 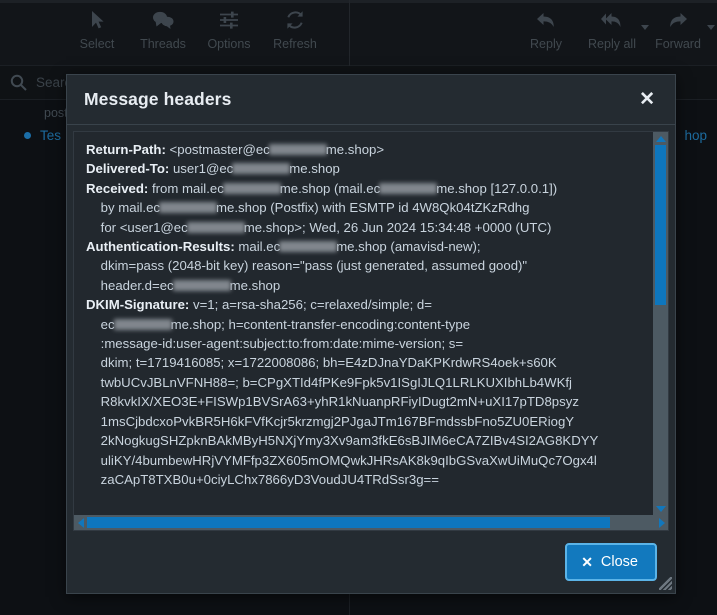 What do you see at coordinates (163, 44) in the screenshot?
I see `toolbar-button-threads-label: Threads` at bounding box center [163, 44].